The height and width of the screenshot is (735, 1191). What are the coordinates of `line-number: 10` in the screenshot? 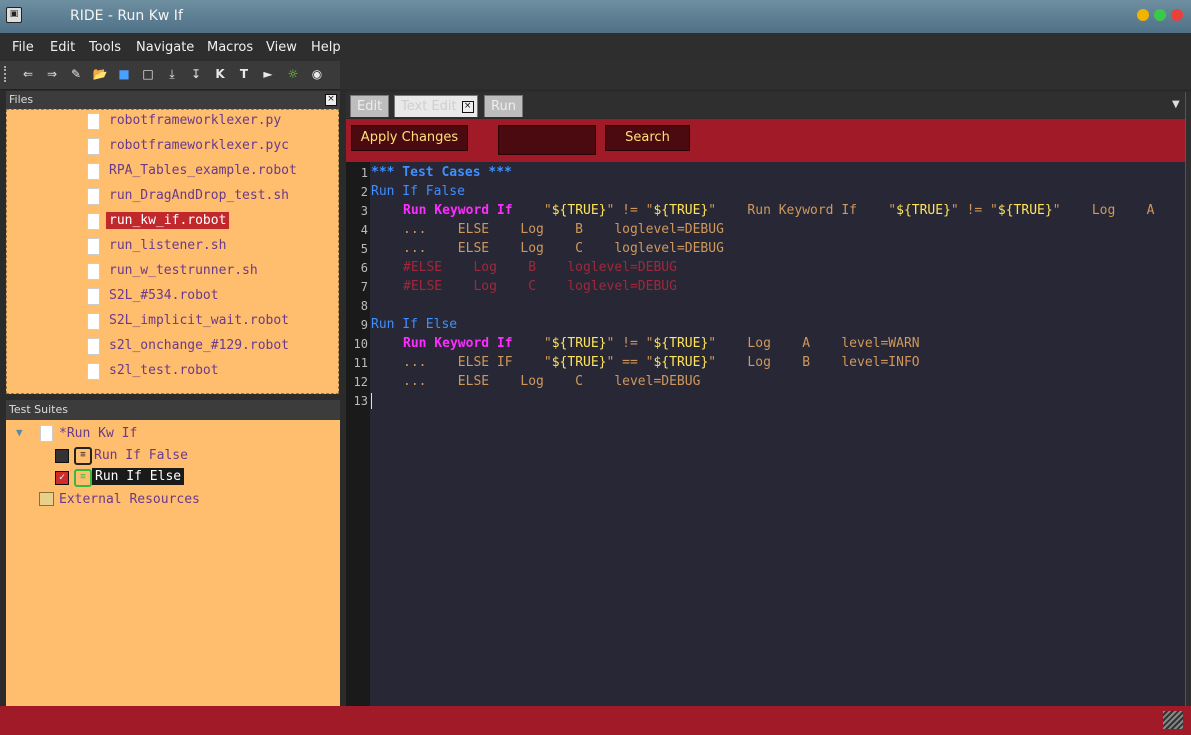 It's located at (360, 344).